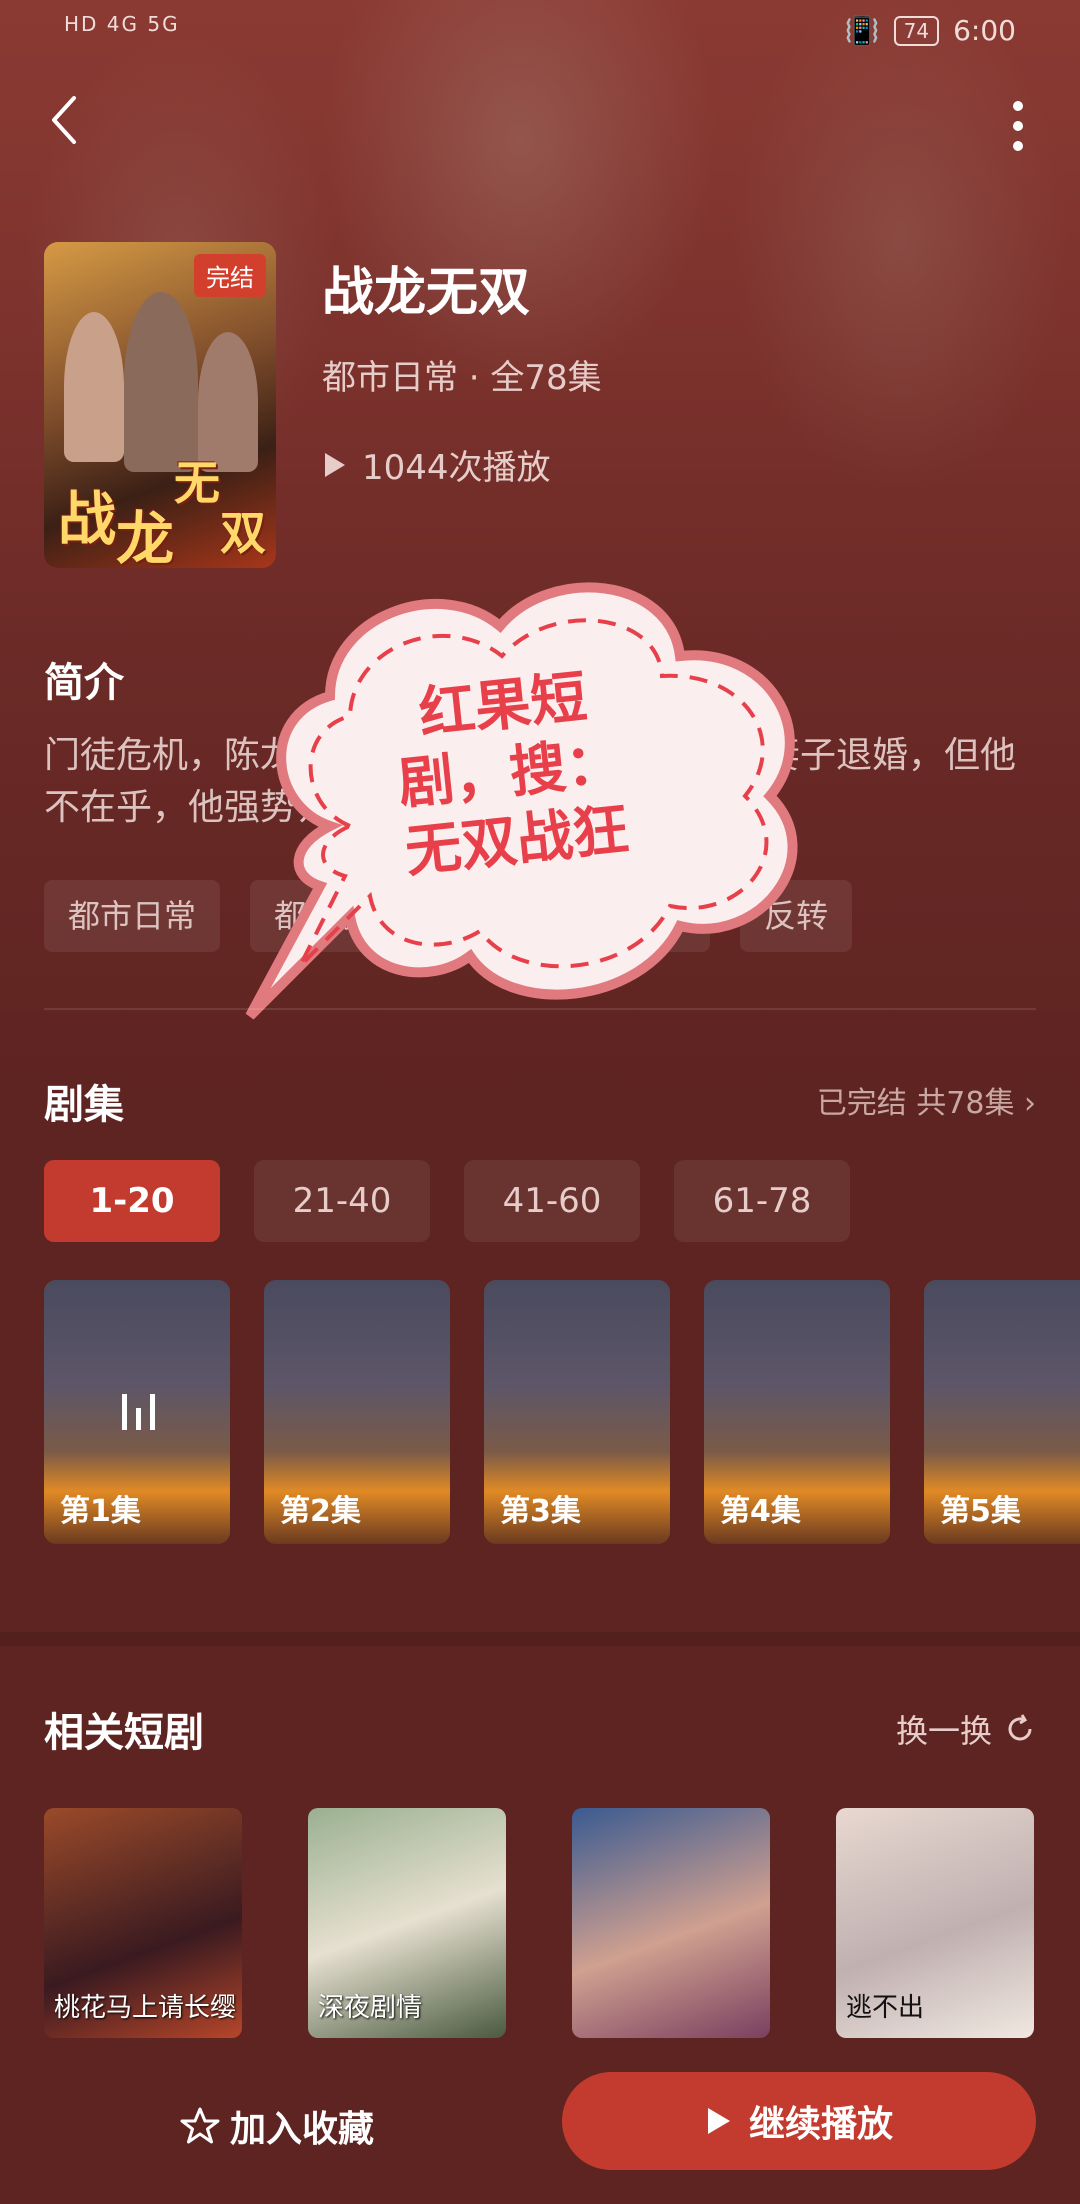 Image resolution: width=1080 pixels, height=2204 pixels. I want to click on more-options-button, so click(1018, 126).